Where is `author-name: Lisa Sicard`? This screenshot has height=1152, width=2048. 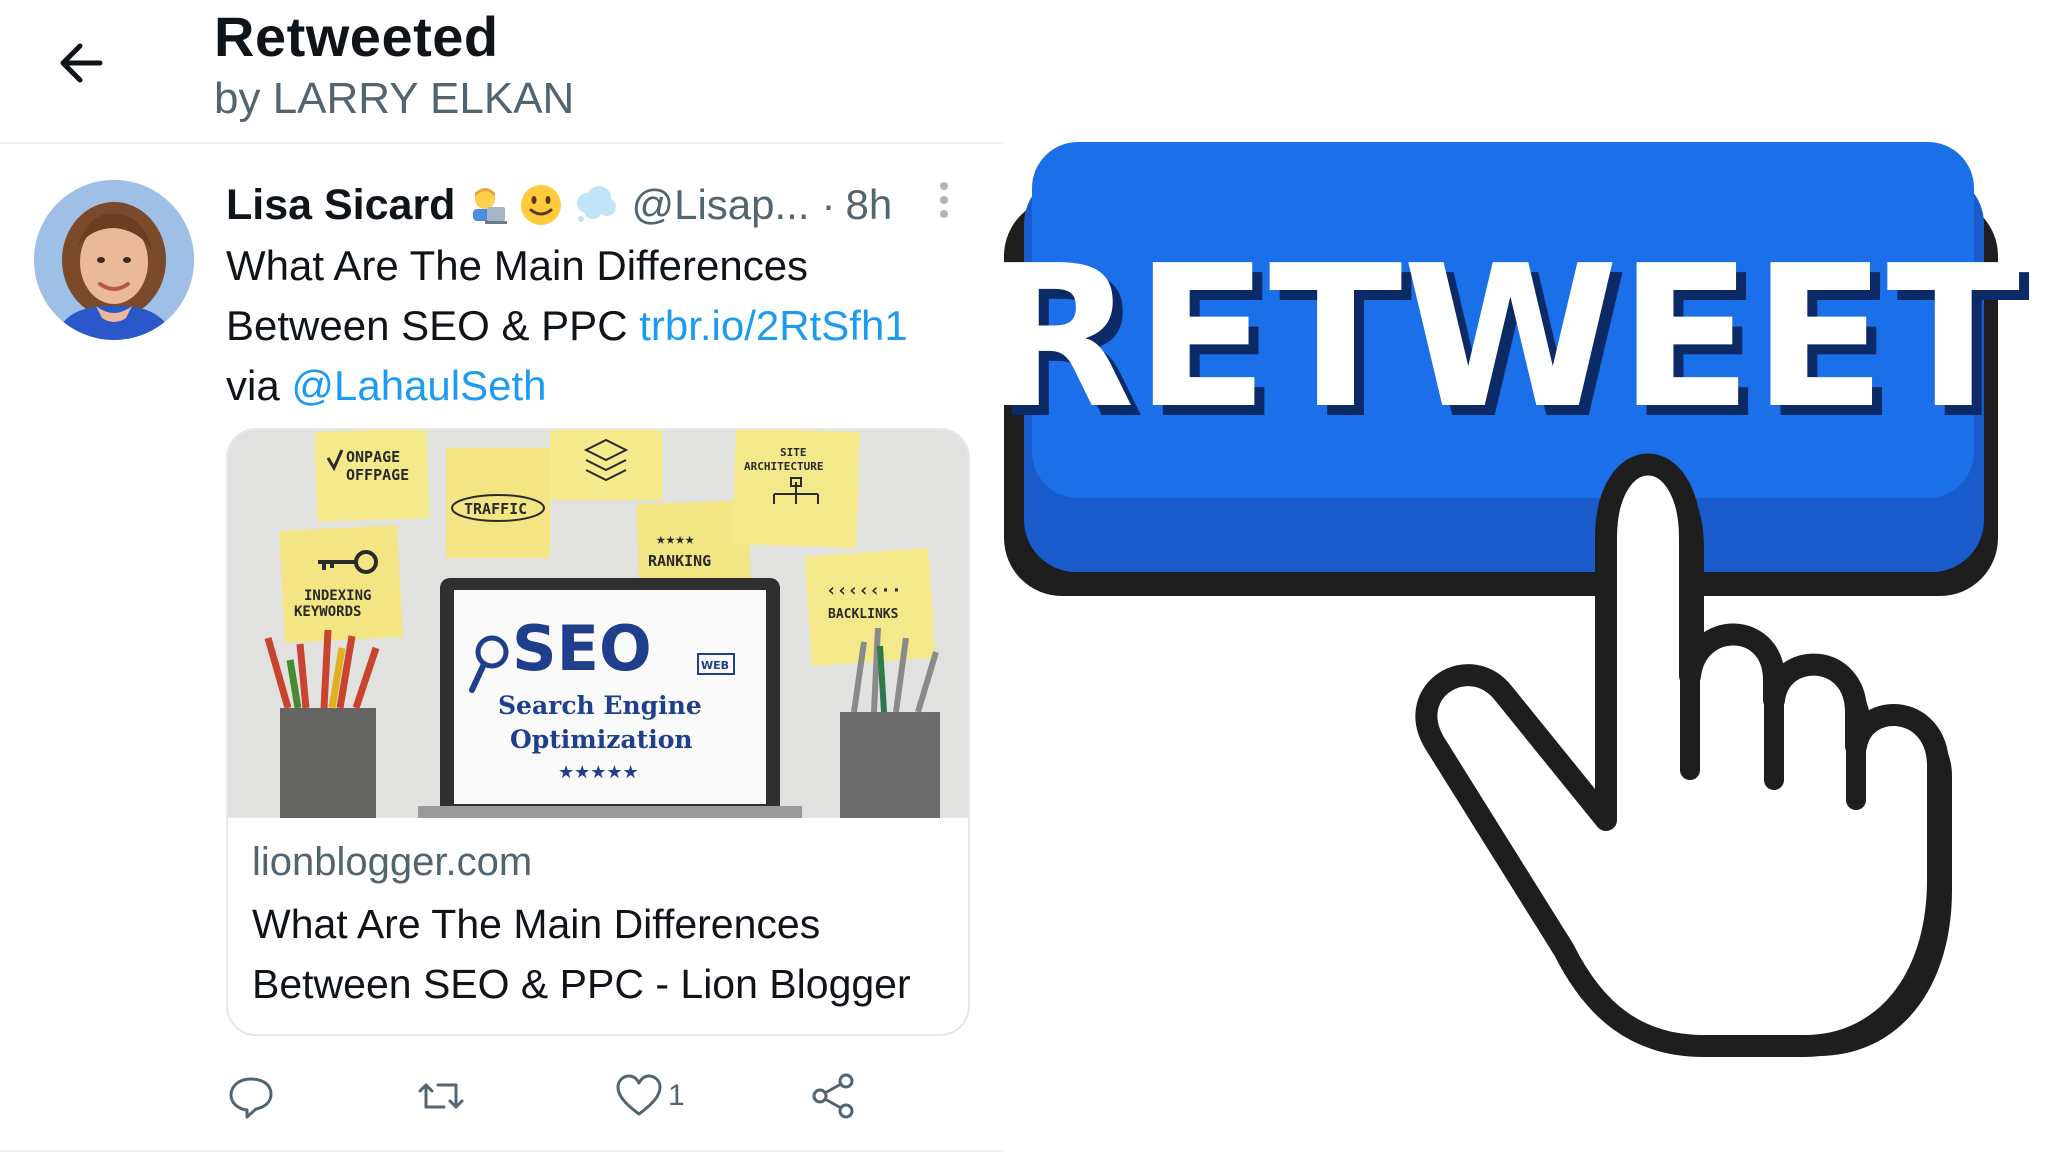
author-name: Lisa Sicard is located at coordinates (340, 205).